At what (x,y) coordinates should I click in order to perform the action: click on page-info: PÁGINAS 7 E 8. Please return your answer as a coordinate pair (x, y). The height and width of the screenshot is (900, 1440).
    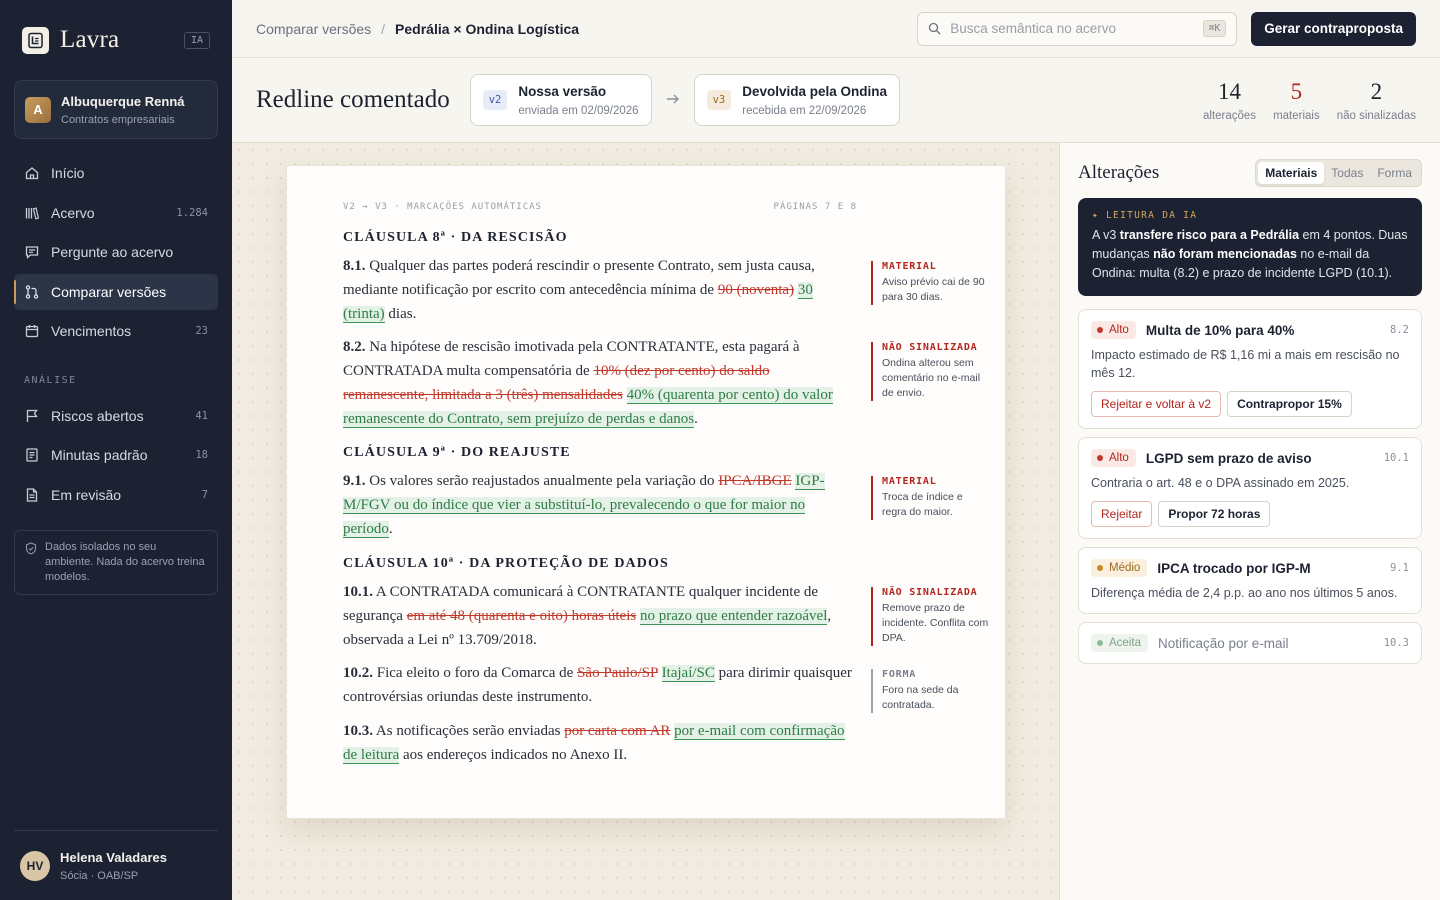
    Looking at the image, I should click on (815, 207).